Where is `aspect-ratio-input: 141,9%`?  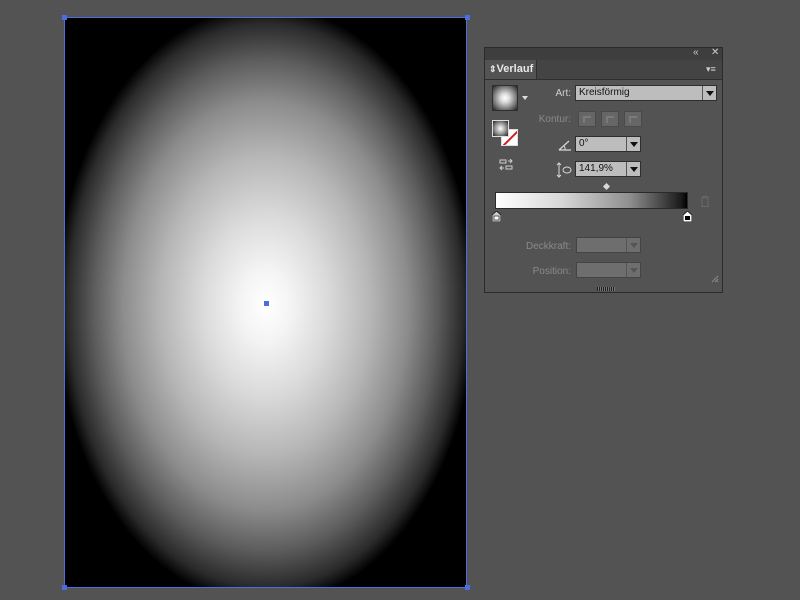 aspect-ratio-input: 141,9% is located at coordinates (608, 169).